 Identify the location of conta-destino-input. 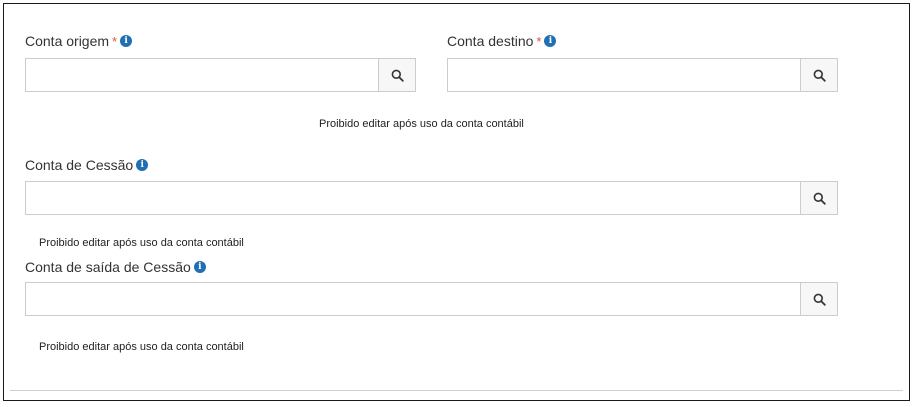
(623, 75).